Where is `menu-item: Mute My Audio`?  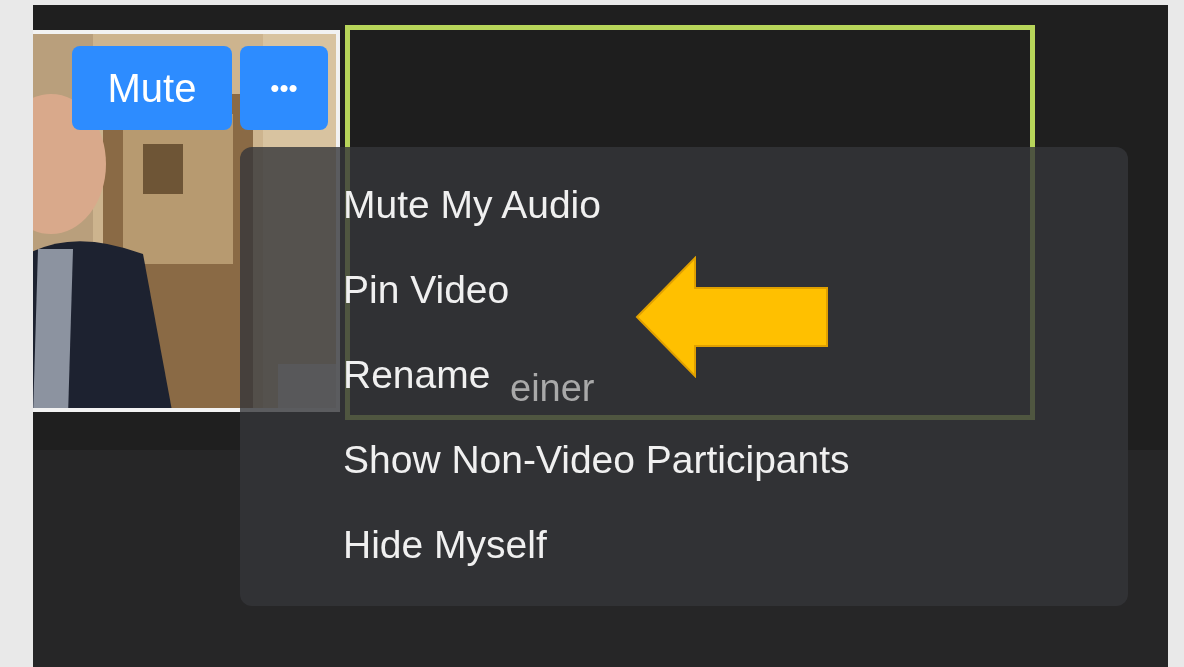
menu-item: Mute My Audio is located at coordinates (472, 205).